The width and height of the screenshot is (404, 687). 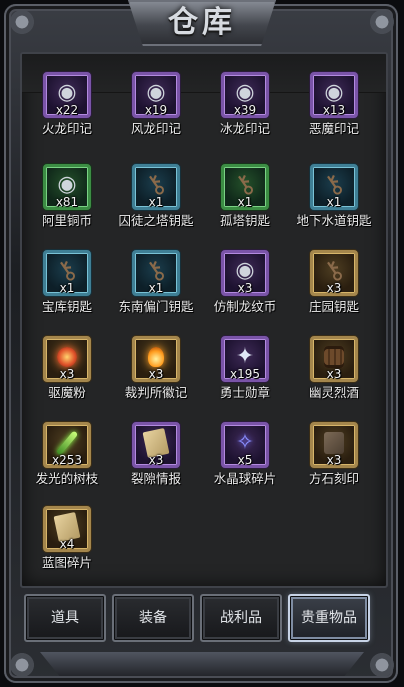 What do you see at coordinates (245, 460) in the screenshot?
I see `item-quantity: x5` at bounding box center [245, 460].